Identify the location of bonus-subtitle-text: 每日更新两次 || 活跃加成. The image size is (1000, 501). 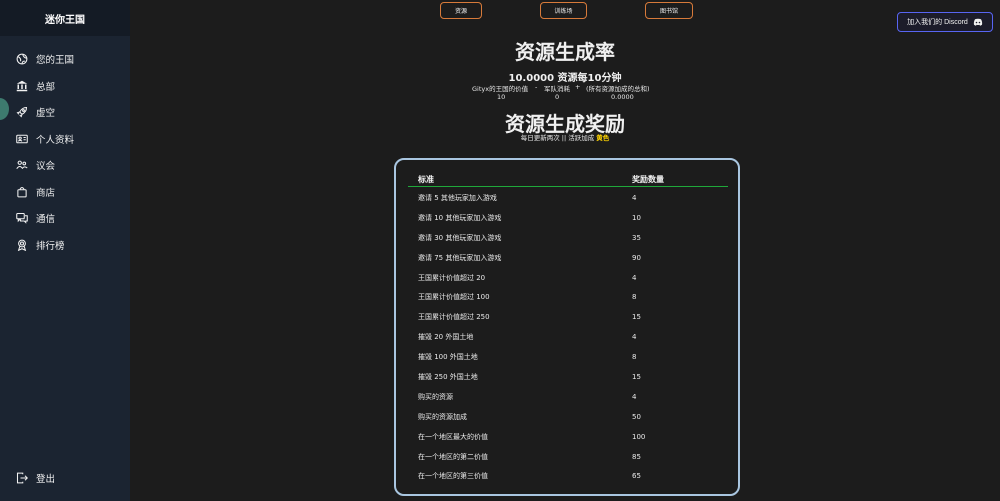
(557, 138).